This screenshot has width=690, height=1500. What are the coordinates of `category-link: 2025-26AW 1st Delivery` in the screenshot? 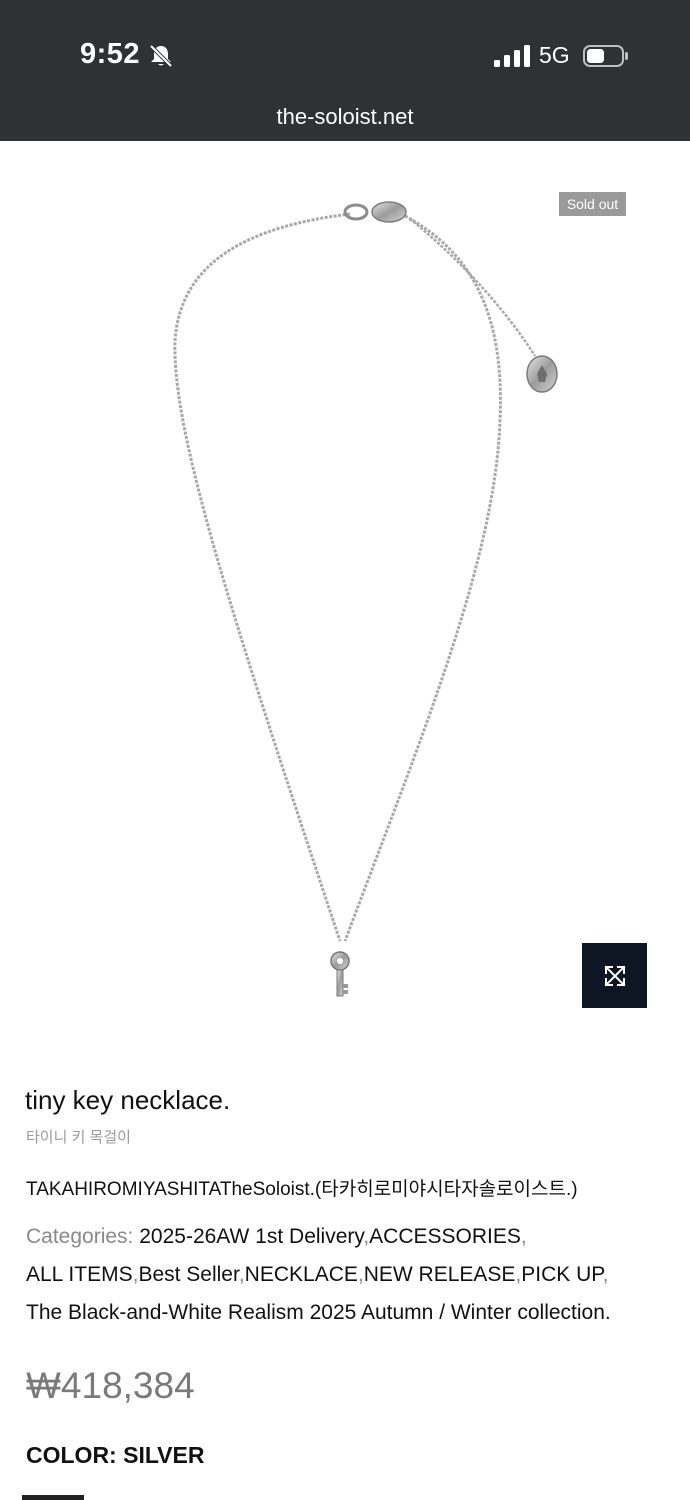 It's located at (251, 1236).